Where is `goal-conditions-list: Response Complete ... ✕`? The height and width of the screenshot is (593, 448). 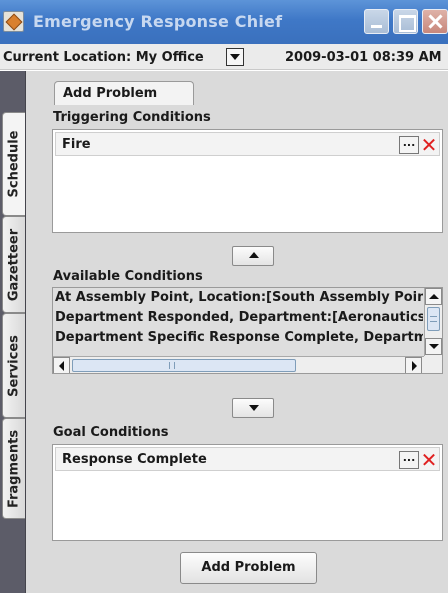 goal-conditions-list: Response Complete ... ✕ is located at coordinates (247, 492).